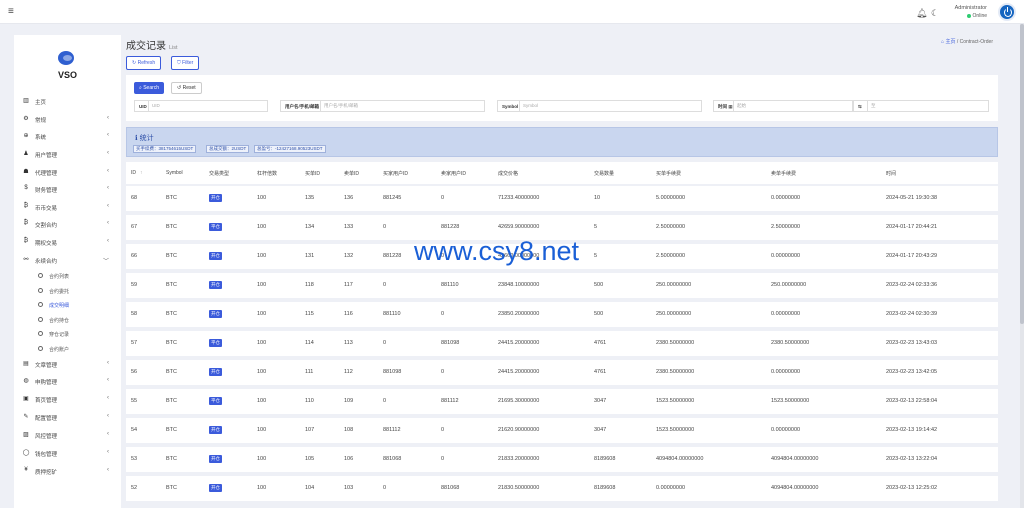 The width and height of the screenshot is (1024, 508). What do you see at coordinates (948, 42) in the screenshot?
I see `breadcrumb-home: ⌂ 主页` at bounding box center [948, 42].